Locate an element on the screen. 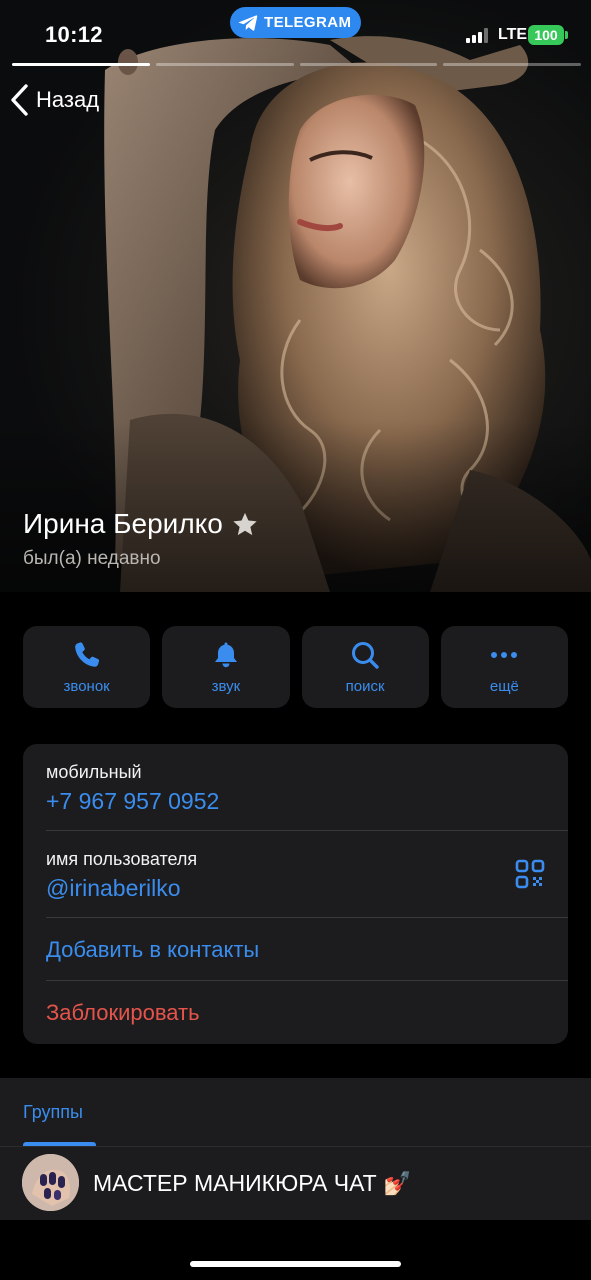  group-list-item: МАСТЕР МАНИКЮРА ЧАТ 💅🏻 is located at coordinates (295, 1184).